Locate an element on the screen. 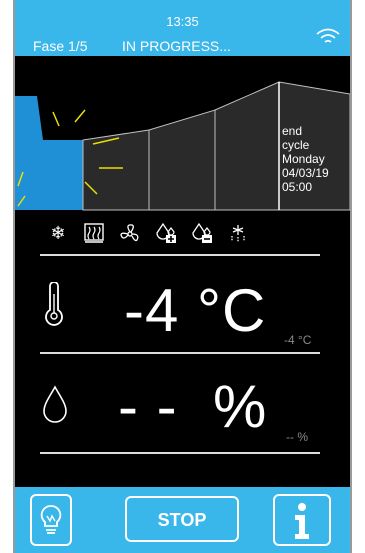  light-button is located at coordinates (51, 520).